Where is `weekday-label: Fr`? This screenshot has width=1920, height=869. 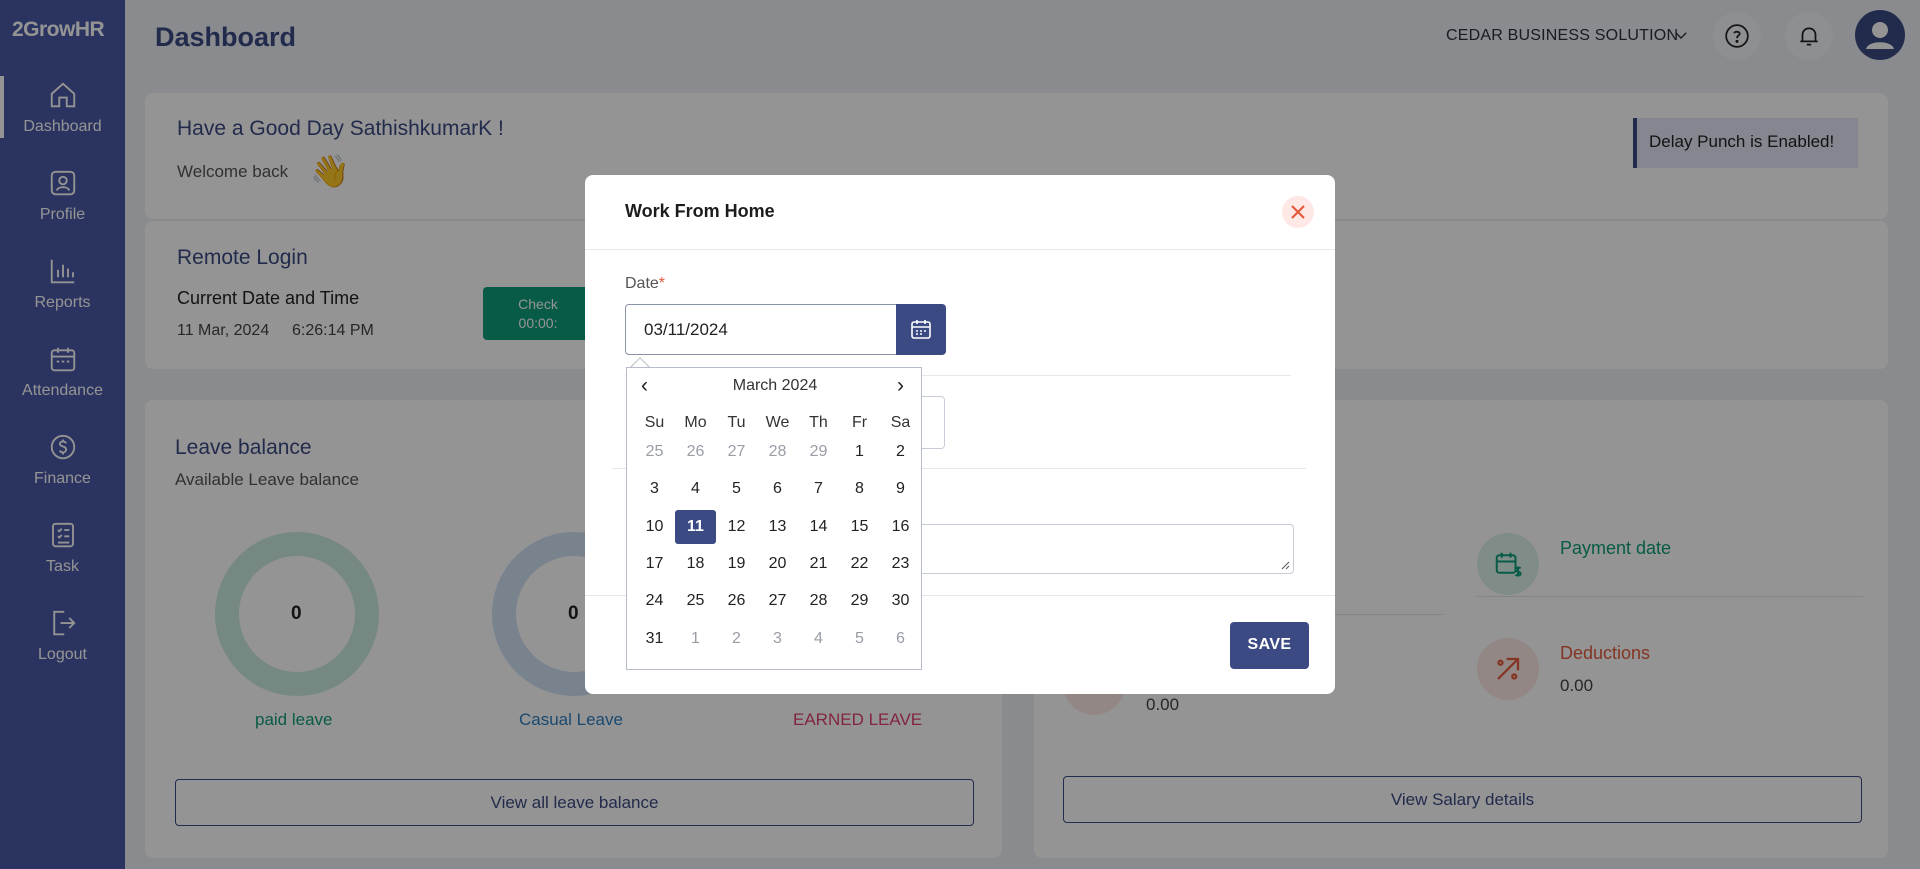 weekday-label: Fr is located at coordinates (859, 422).